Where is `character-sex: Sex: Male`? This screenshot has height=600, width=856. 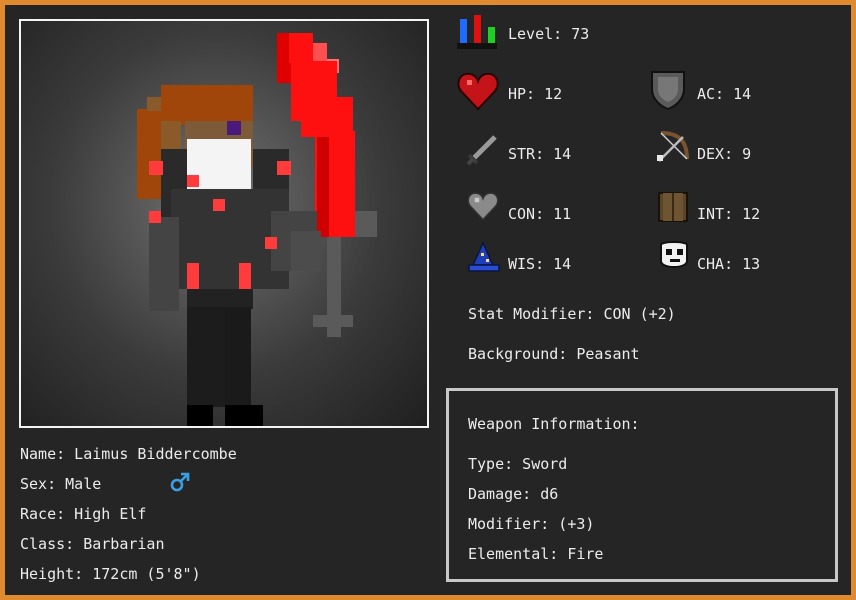 character-sex: Sex: Male is located at coordinates (61, 484).